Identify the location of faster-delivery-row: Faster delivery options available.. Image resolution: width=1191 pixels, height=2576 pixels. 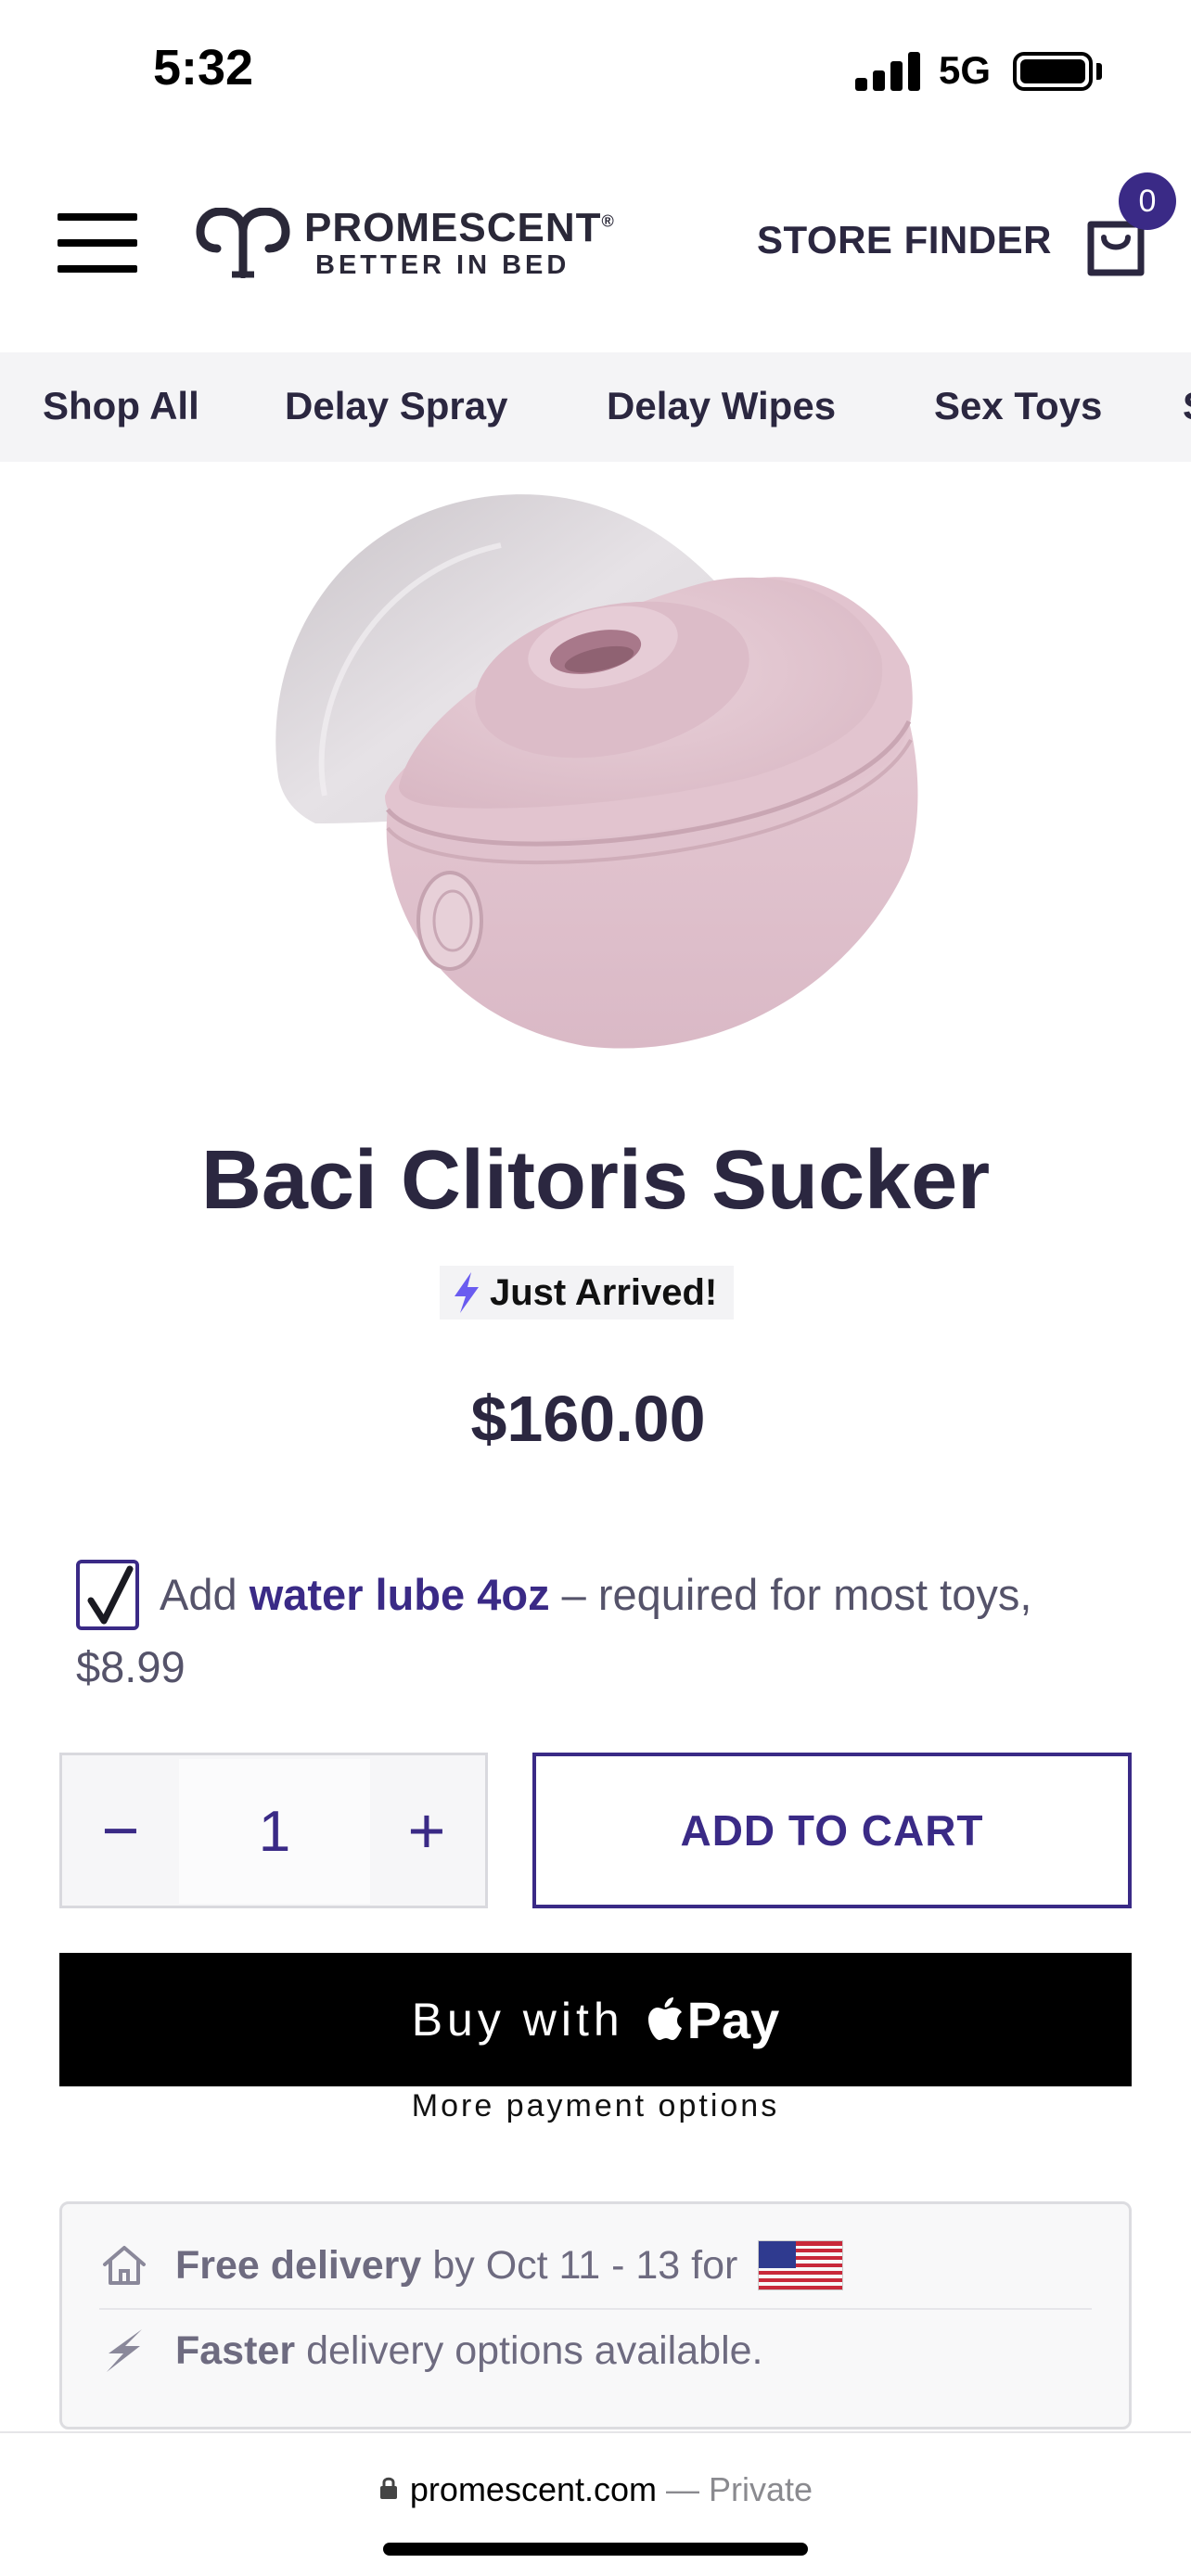
(430, 2351).